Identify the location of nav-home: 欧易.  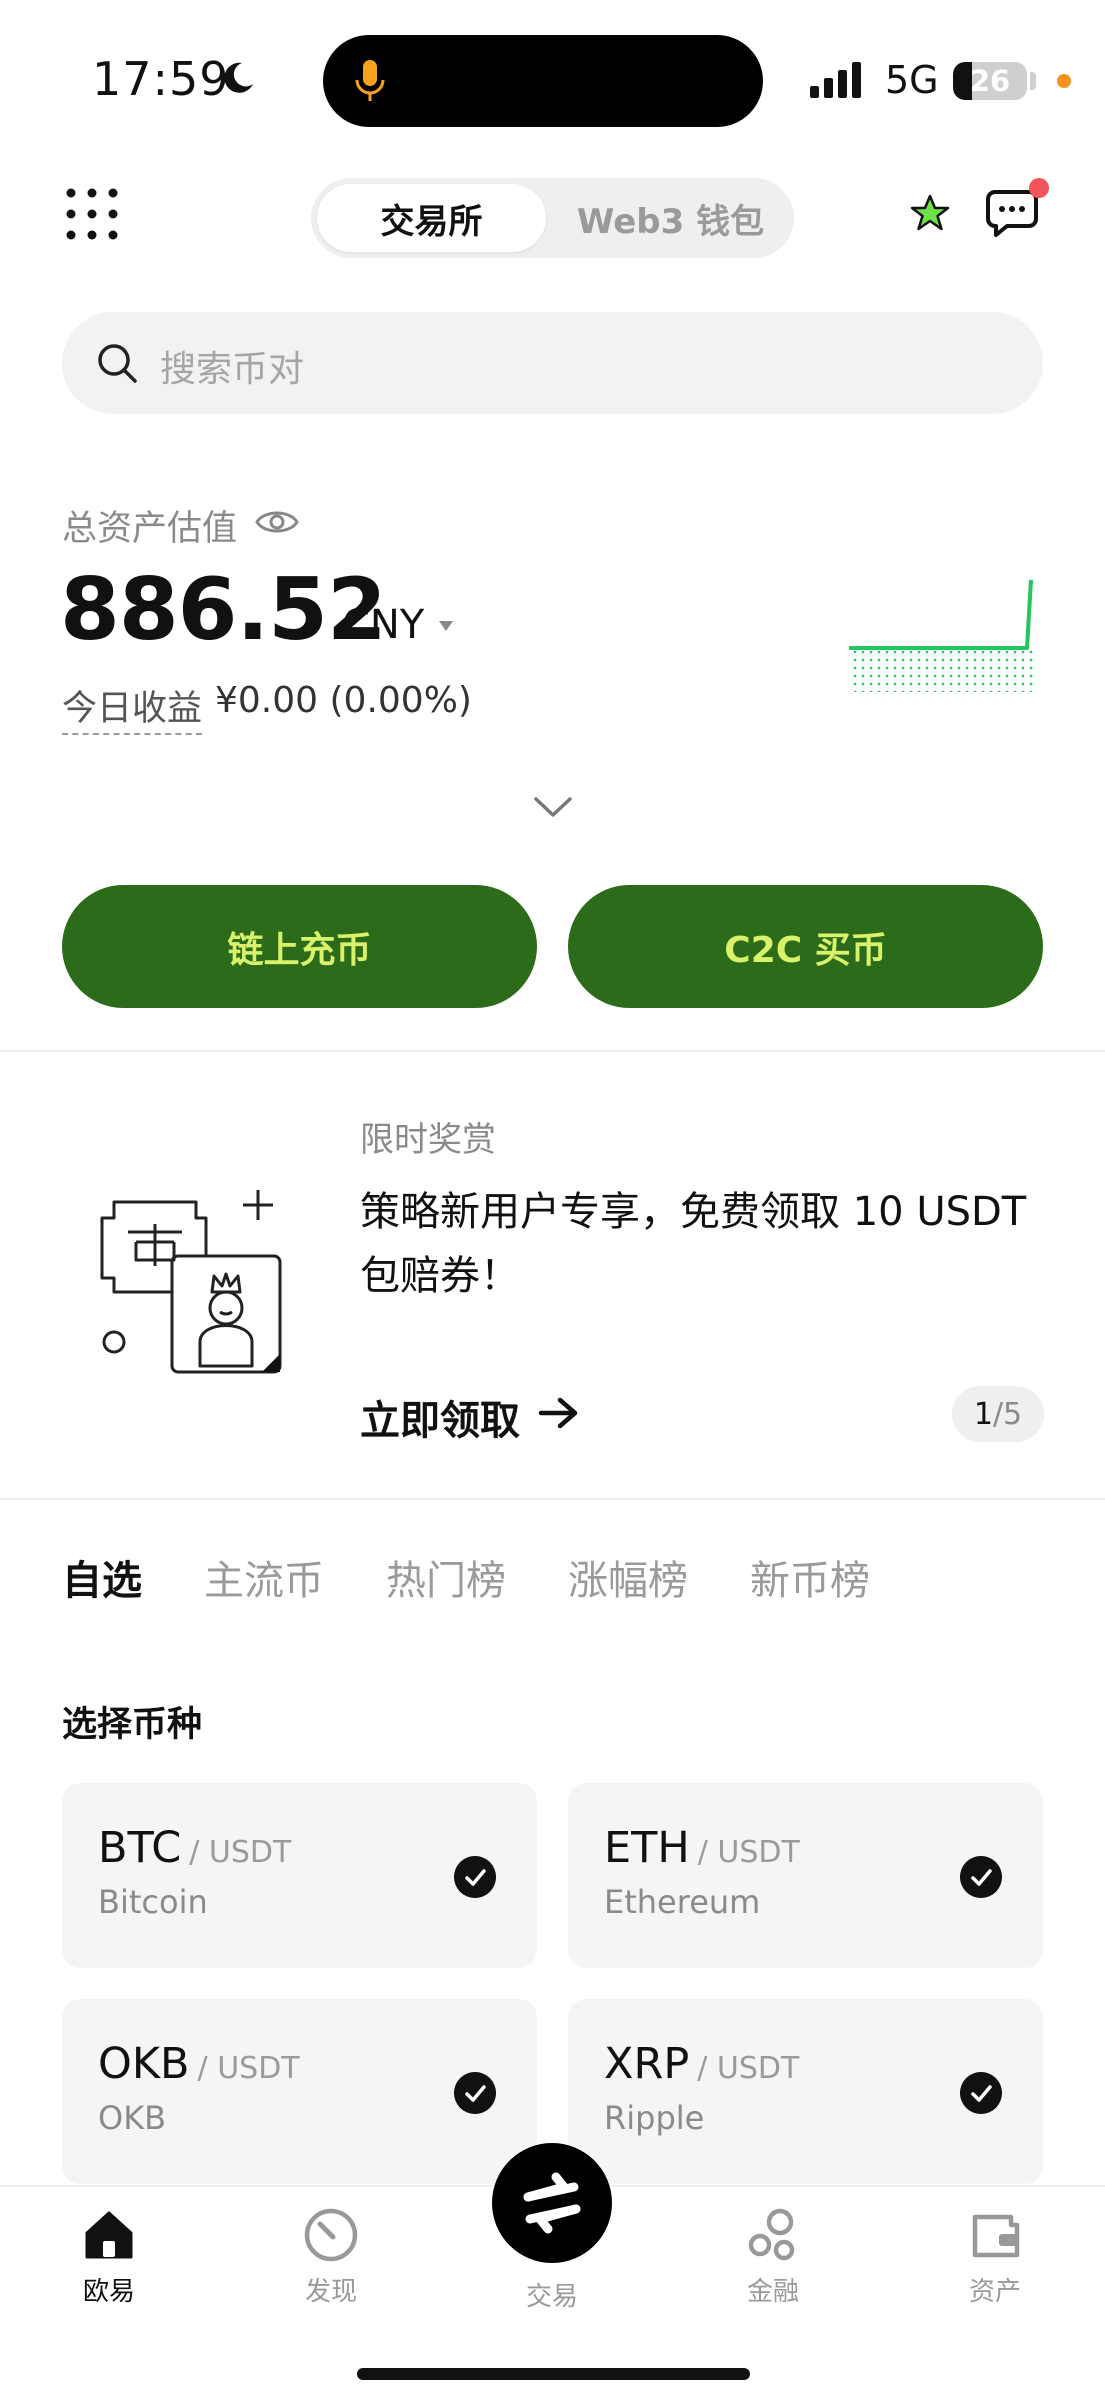
(109, 2257).